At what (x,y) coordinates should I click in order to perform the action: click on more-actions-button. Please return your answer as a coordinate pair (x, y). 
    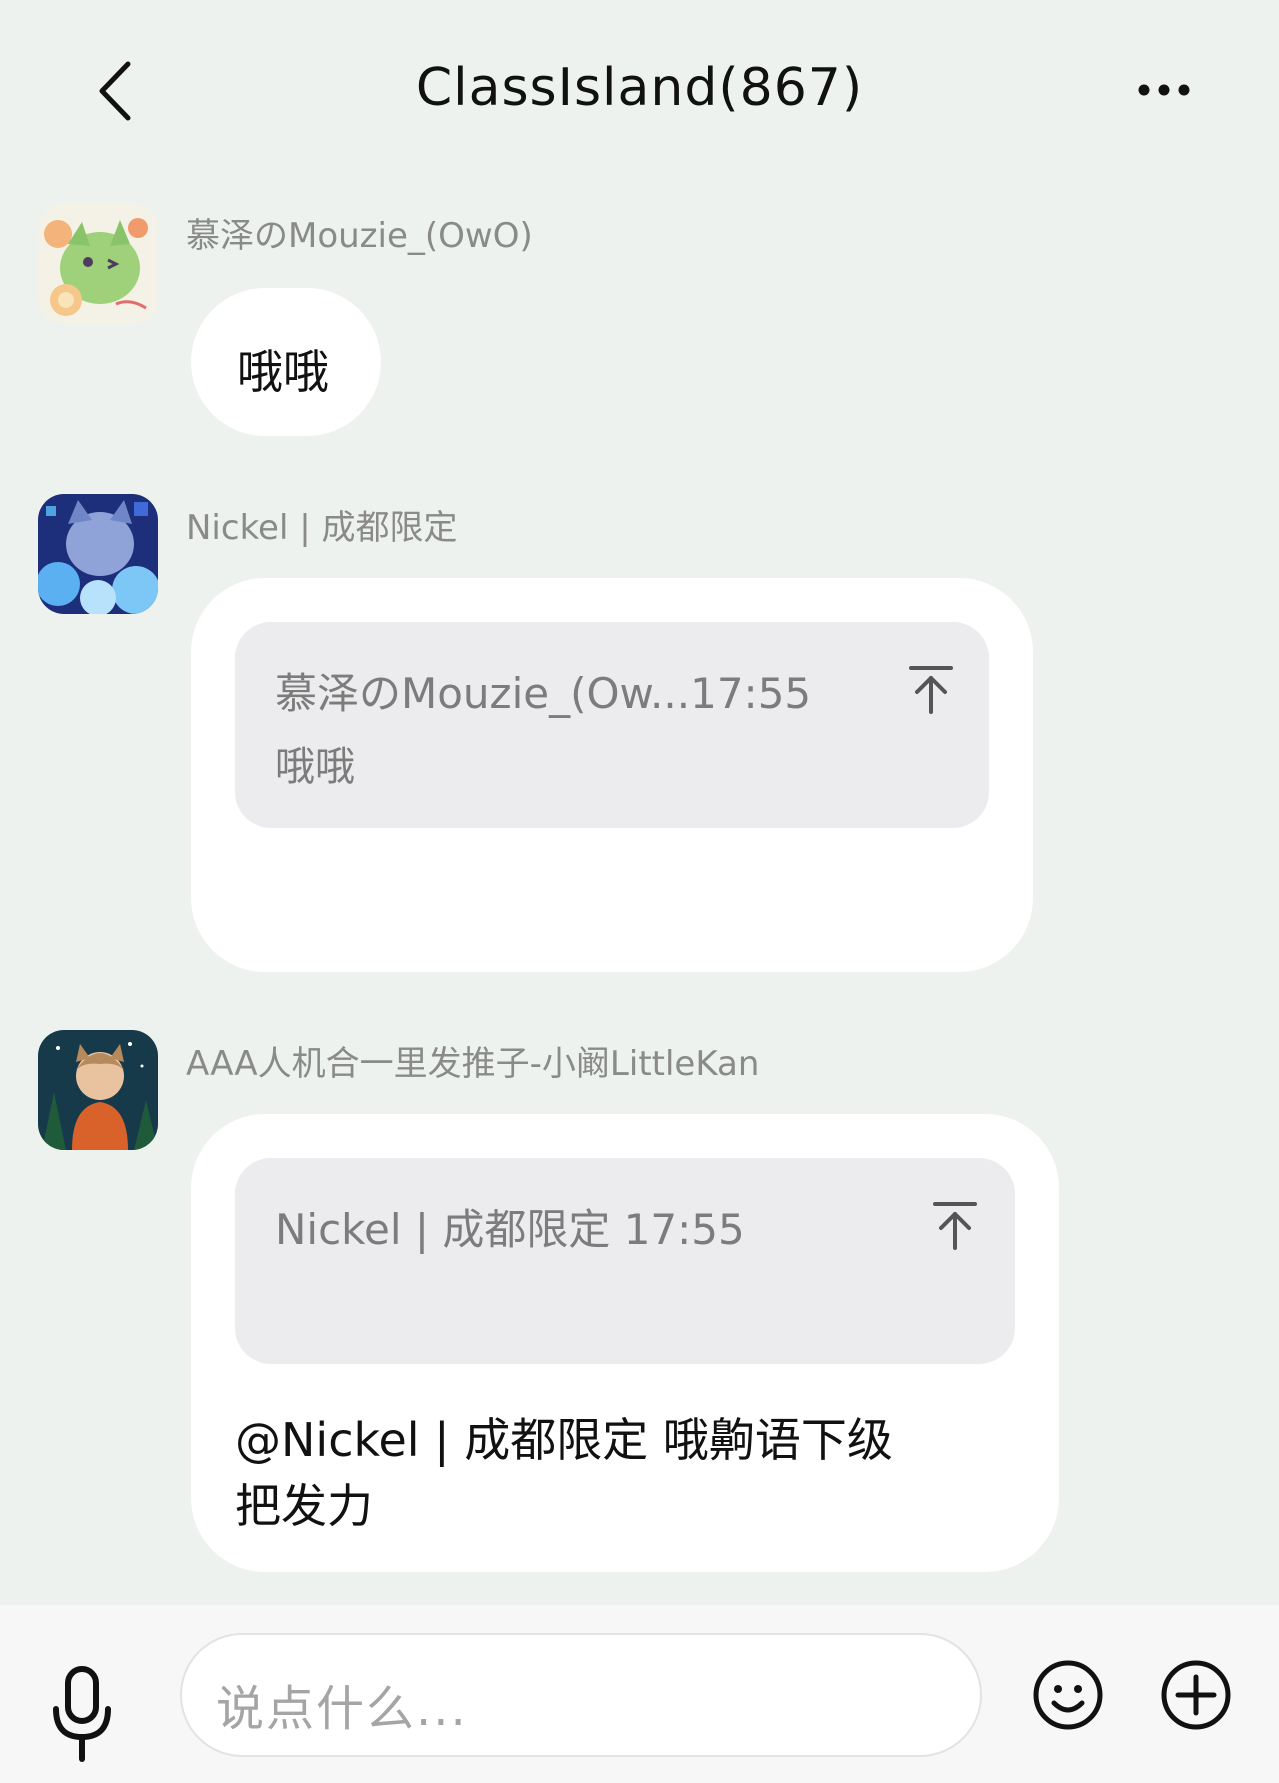
    Looking at the image, I should click on (1196, 1695).